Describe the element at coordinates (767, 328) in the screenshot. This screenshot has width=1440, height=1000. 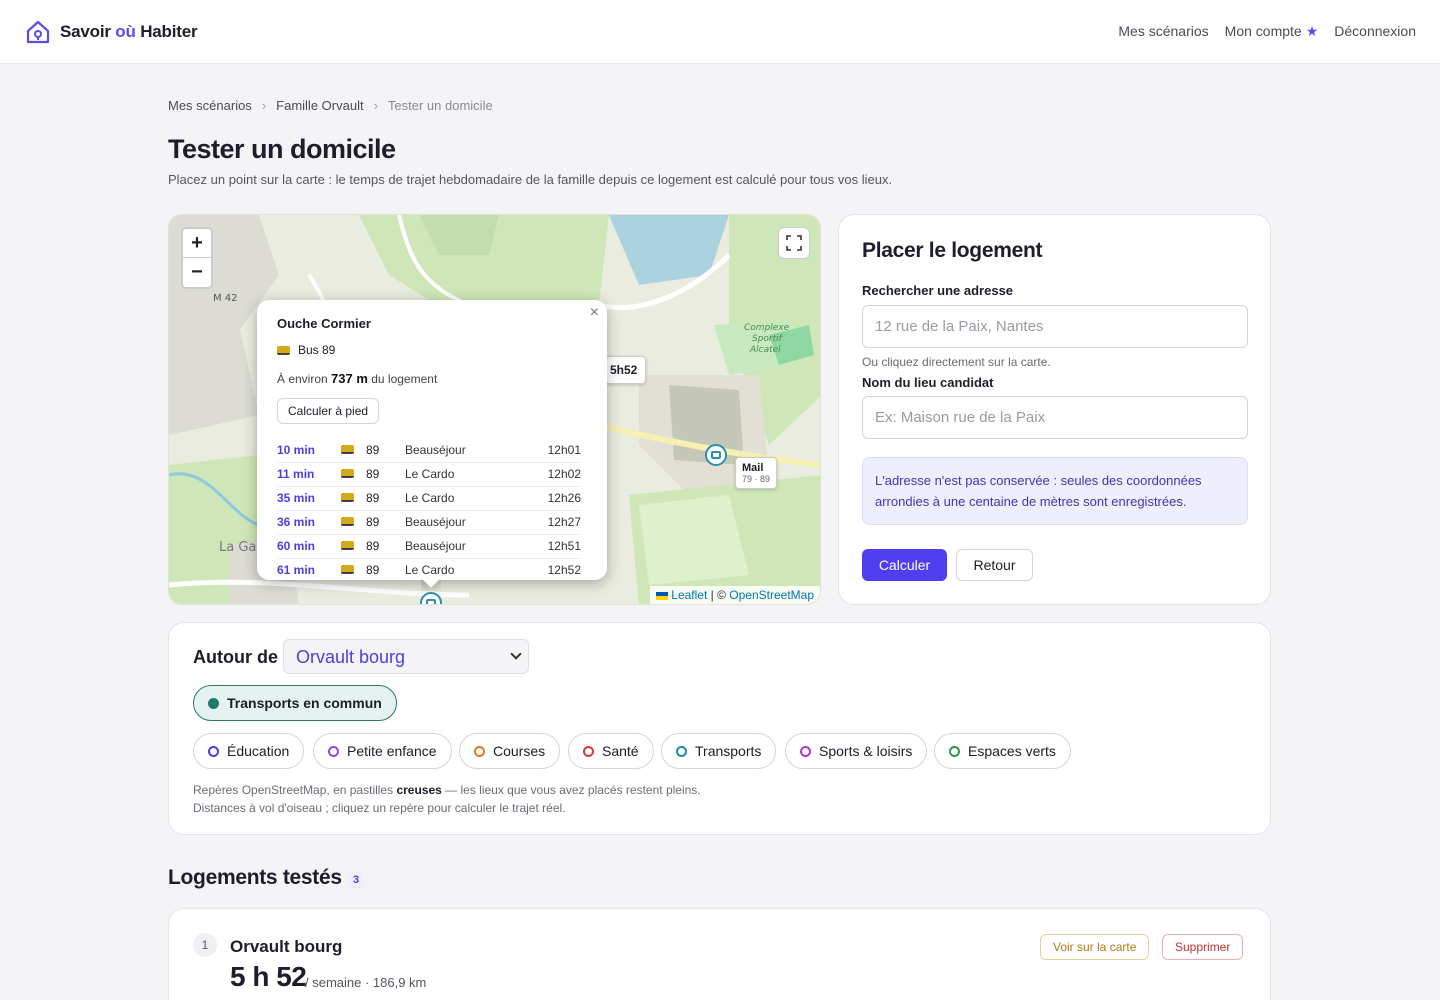
I see `svg-text: Complexe` at that location.